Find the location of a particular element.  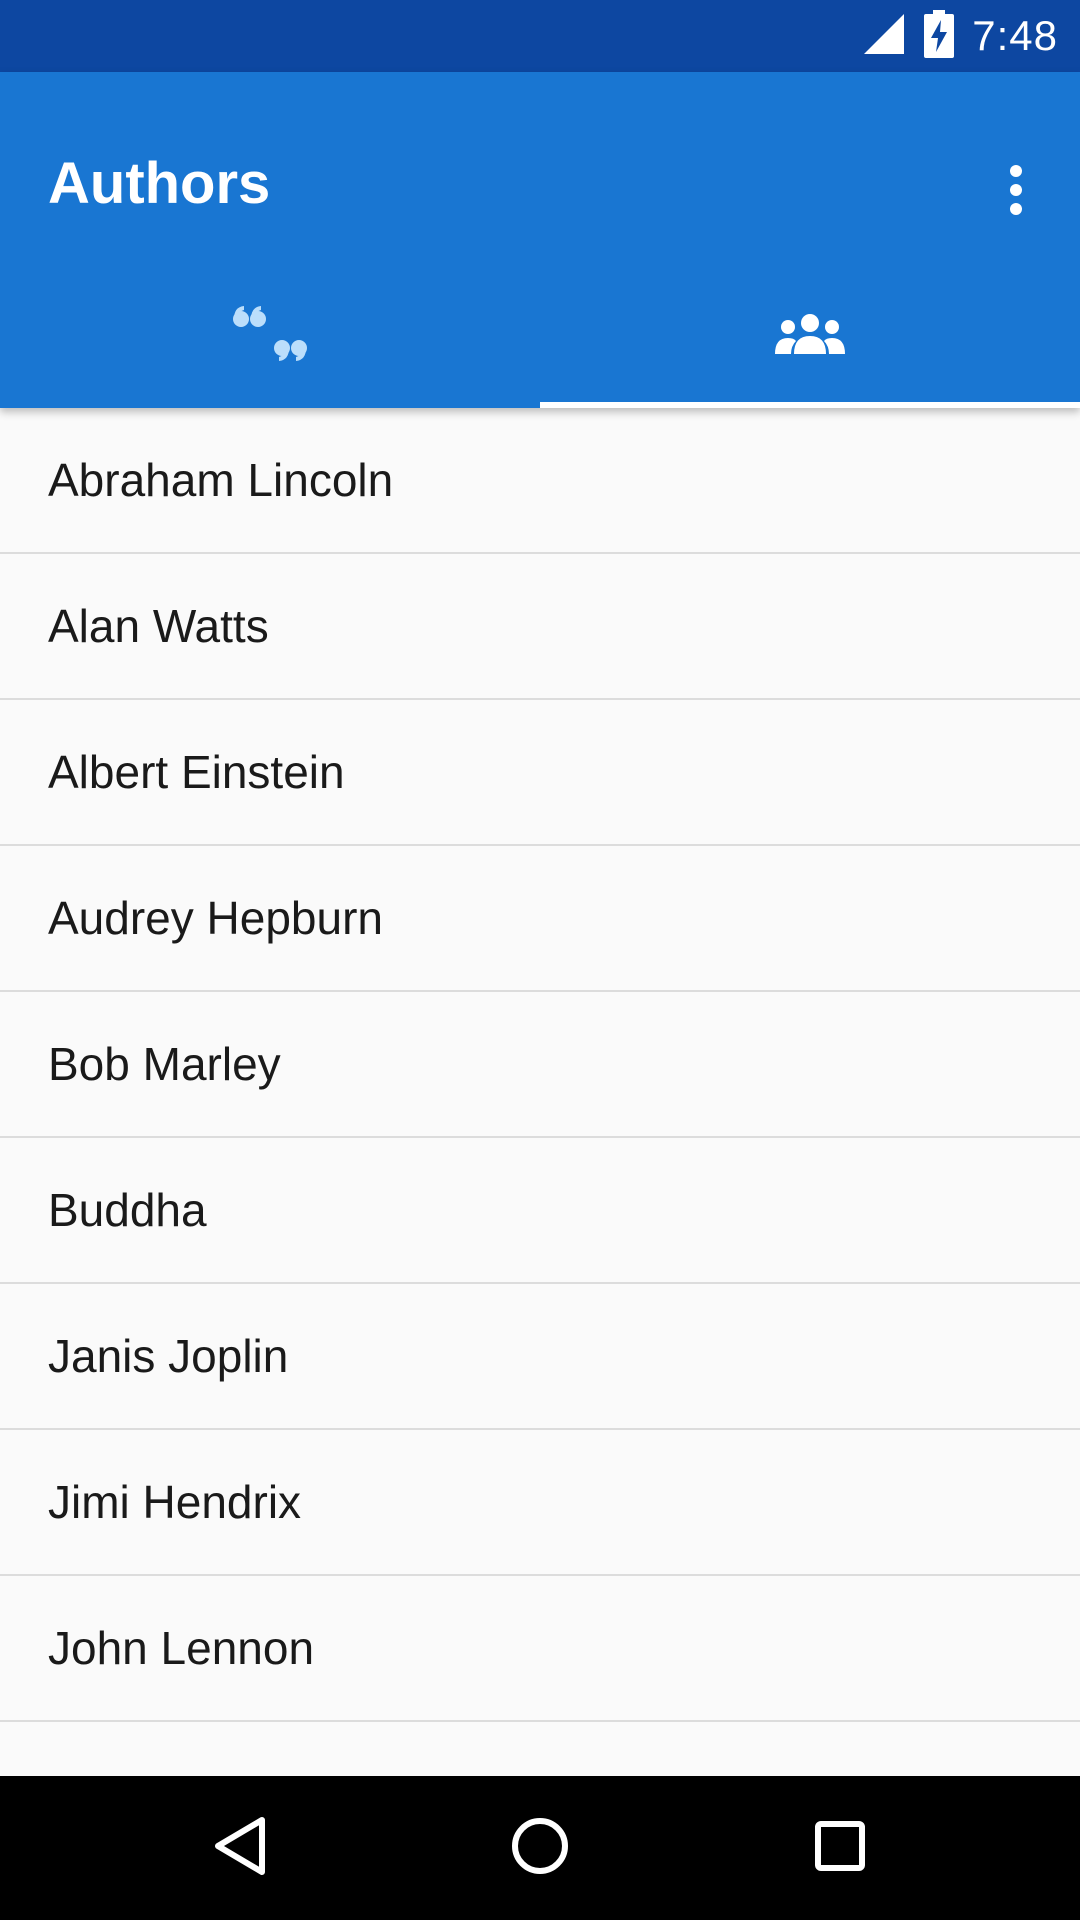

format-quote-icon is located at coordinates (270, 336).